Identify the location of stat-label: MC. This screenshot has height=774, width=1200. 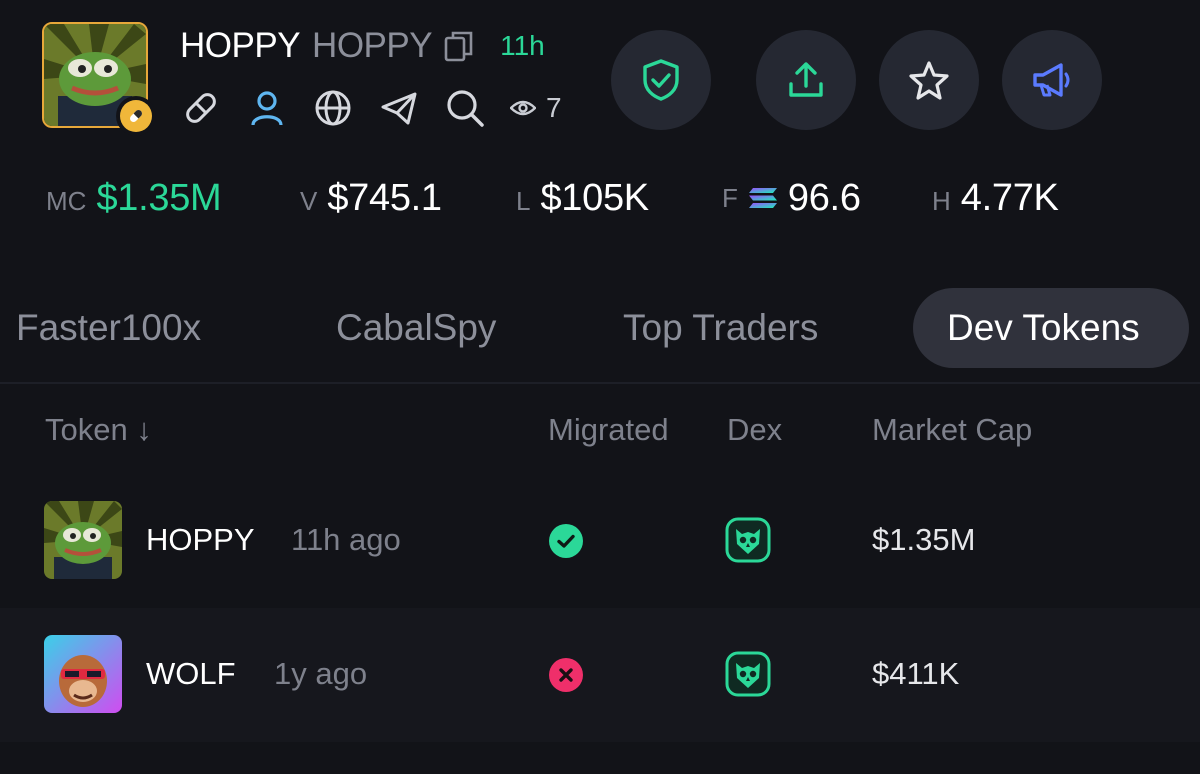
(66, 200).